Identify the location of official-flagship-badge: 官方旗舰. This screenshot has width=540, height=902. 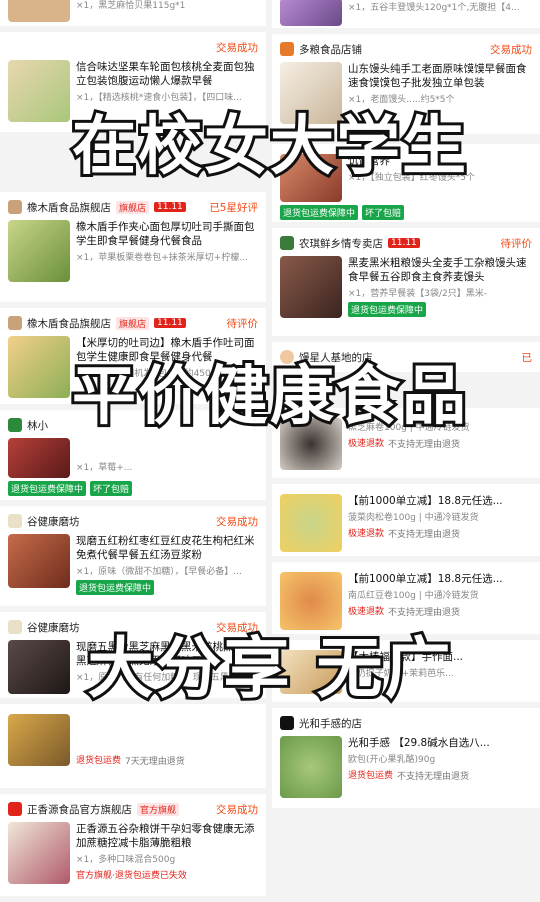
(158, 809).